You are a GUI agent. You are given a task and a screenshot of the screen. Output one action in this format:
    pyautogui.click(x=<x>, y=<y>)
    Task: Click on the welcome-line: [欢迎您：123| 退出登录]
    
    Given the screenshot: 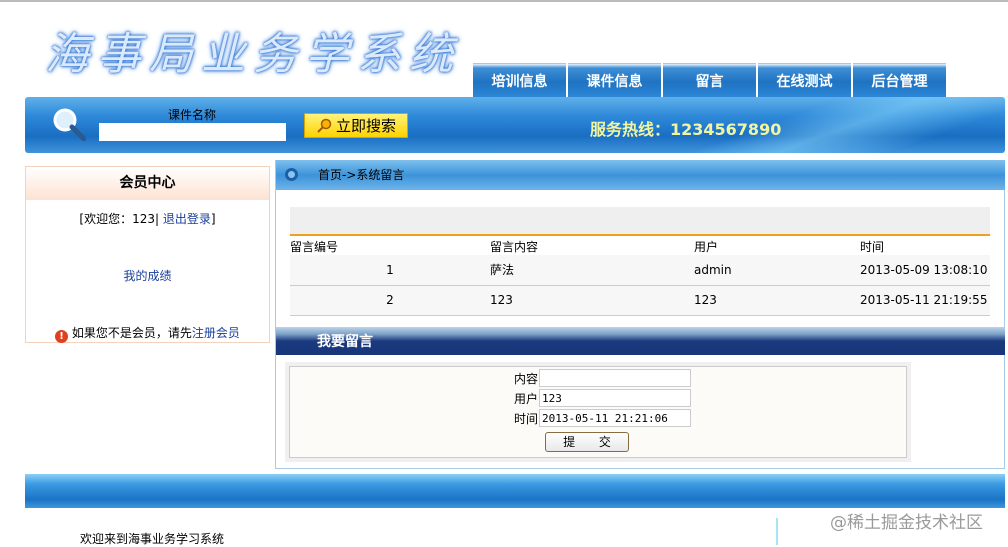 What is the action you would take?
    pyautogui.click(x=147, y=218)
    